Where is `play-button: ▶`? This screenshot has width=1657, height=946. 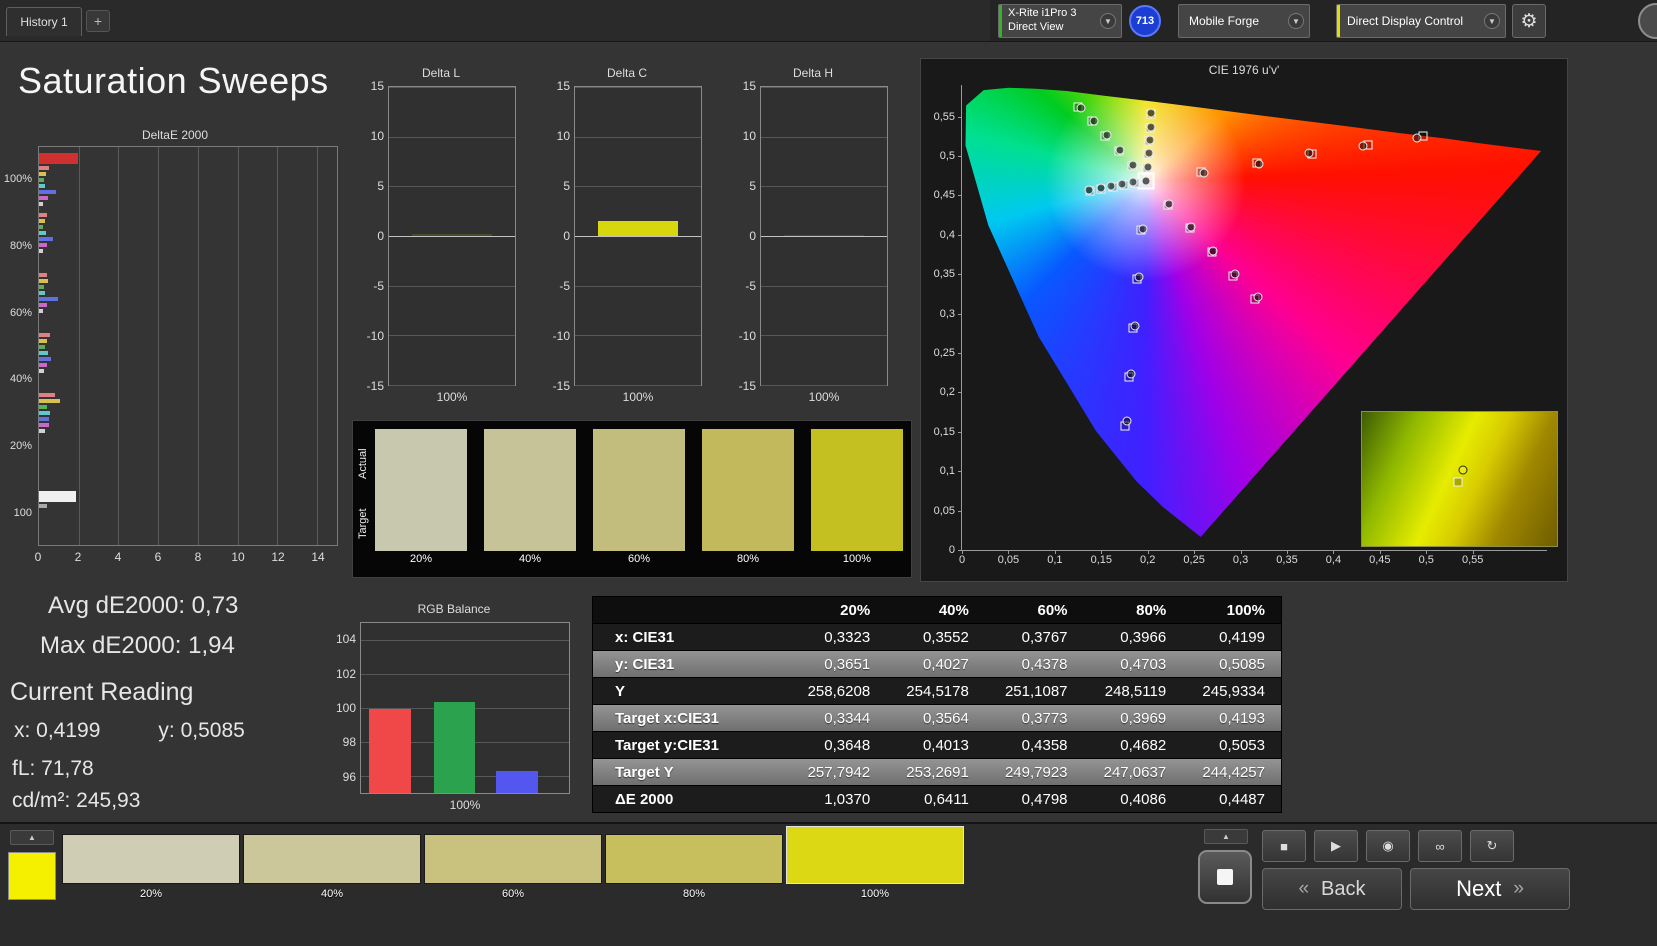 play-button: ▶ is located at coordinates (1336, 846).